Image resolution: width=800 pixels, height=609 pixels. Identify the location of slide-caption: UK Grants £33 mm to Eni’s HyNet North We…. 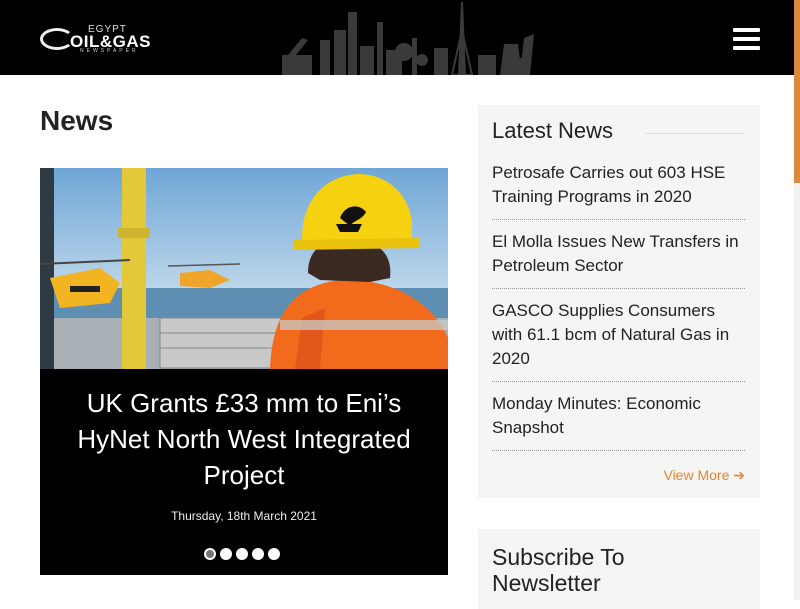
(244, 439).